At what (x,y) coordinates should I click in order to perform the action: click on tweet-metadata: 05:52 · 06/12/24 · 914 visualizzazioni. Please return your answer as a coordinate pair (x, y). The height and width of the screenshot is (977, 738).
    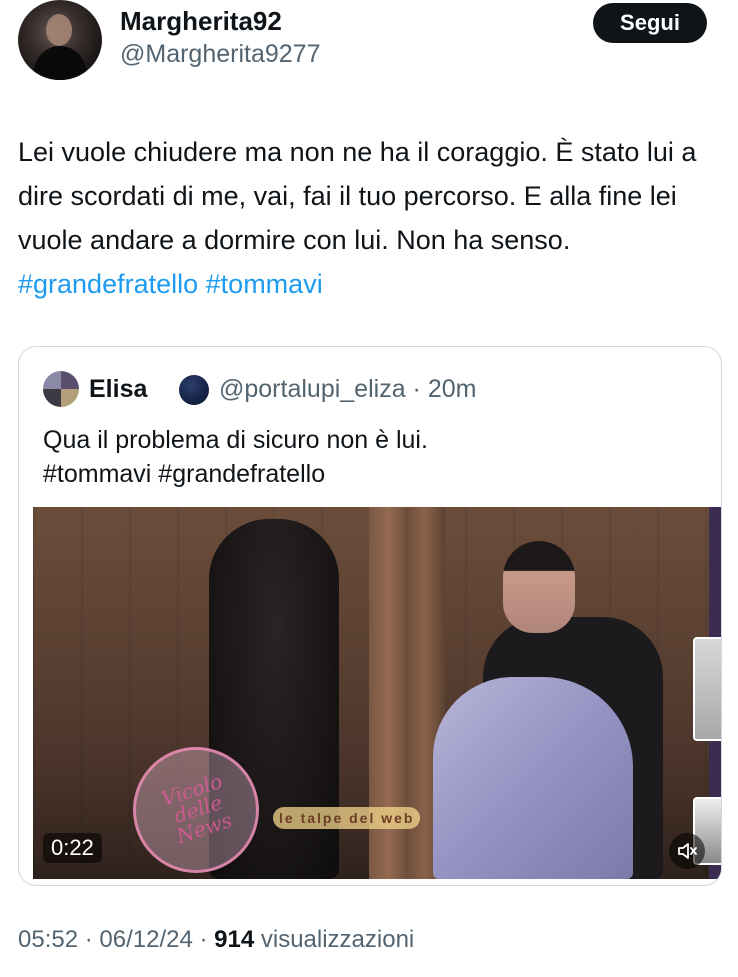
    Looking at the image, I should click on (216, 940).